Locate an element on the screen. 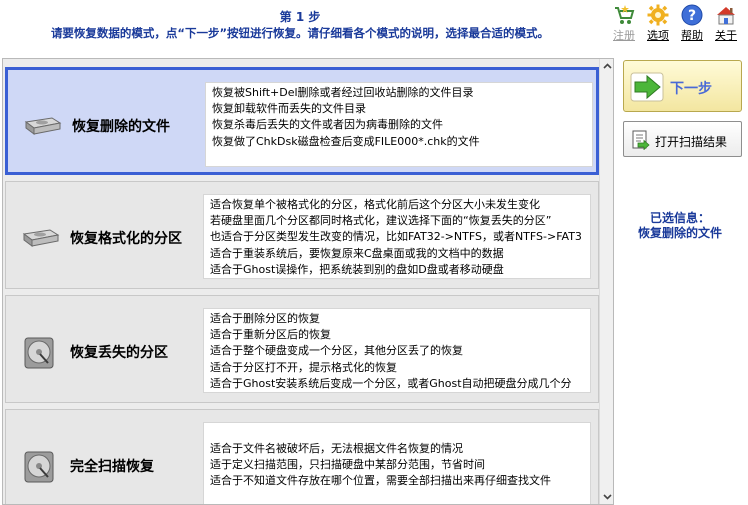 The width and height of the screenshot is (748, 505). mode-title: 恢复丢失的分区 is located at coordinates (119, 353).